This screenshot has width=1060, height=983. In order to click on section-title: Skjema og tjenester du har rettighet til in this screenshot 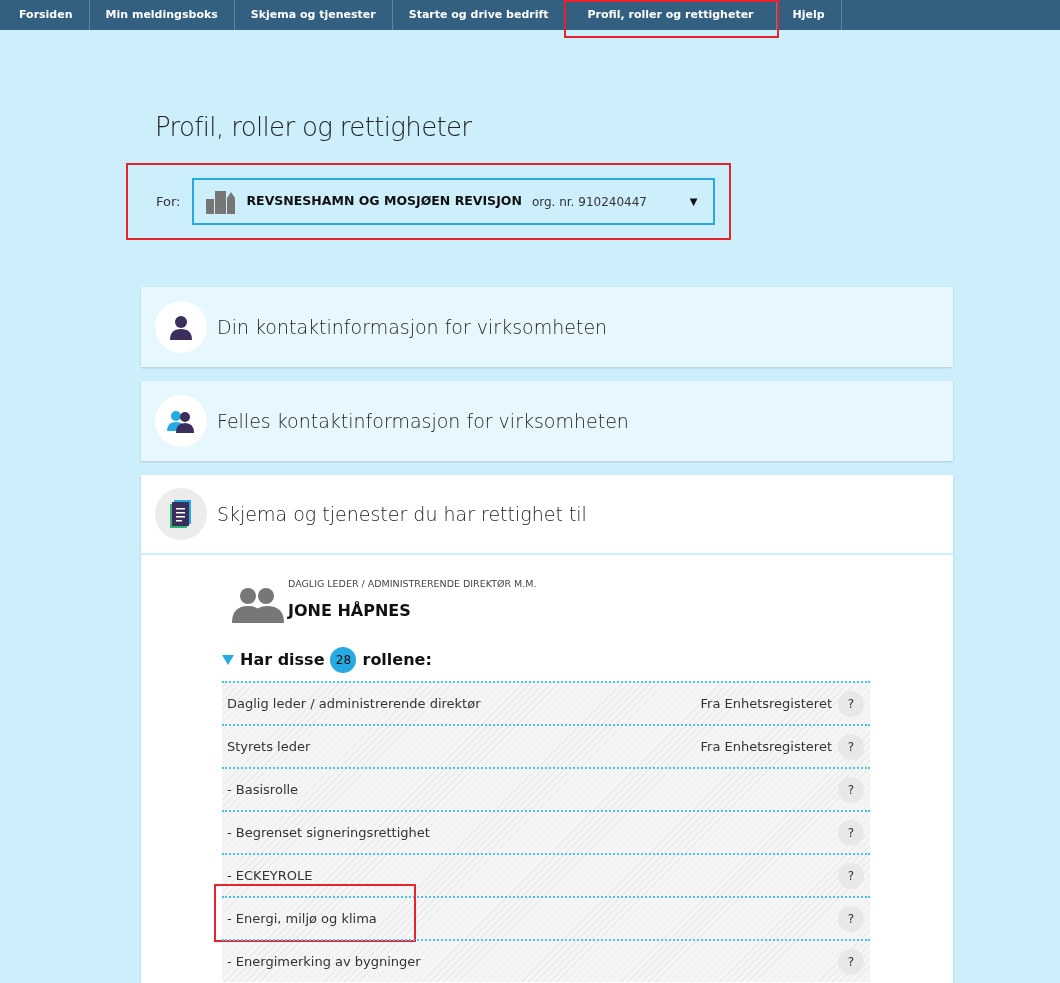, I will do `click(402, 514)`.